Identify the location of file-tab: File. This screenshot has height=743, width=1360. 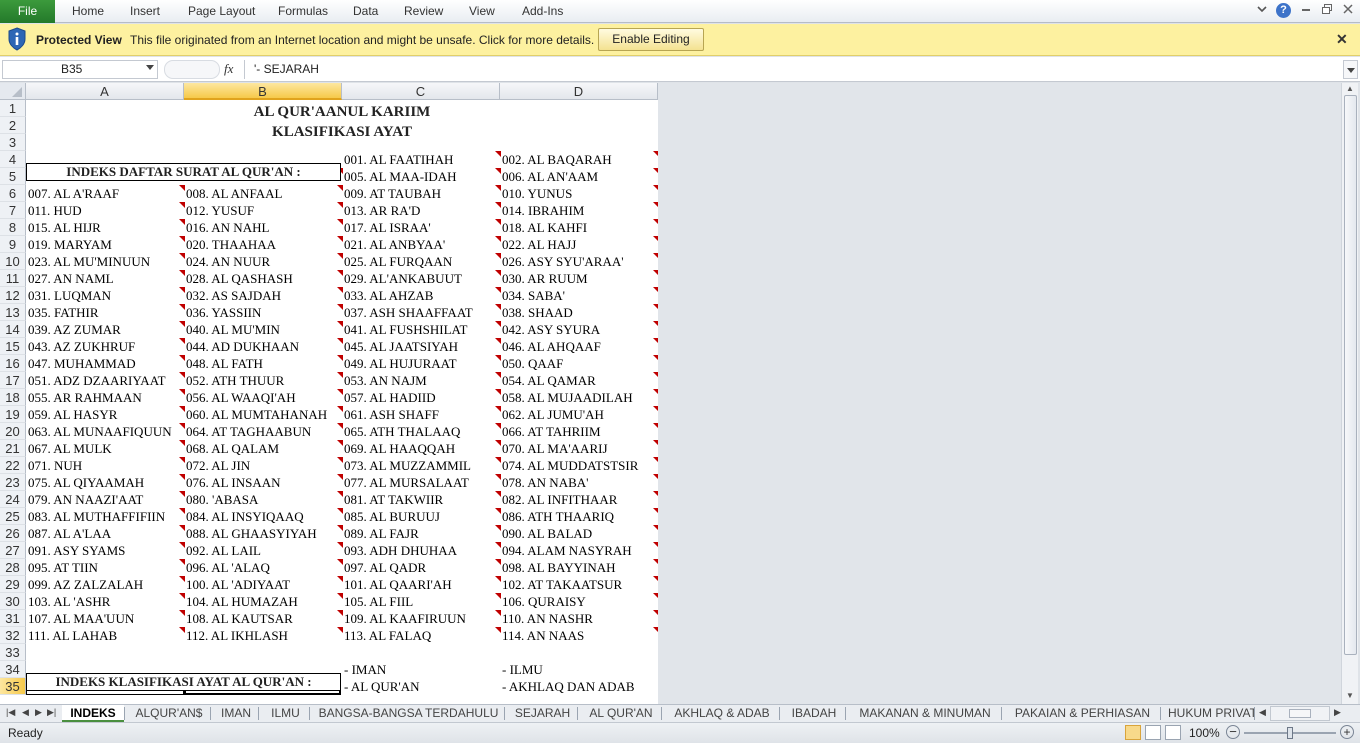
(27, 11).